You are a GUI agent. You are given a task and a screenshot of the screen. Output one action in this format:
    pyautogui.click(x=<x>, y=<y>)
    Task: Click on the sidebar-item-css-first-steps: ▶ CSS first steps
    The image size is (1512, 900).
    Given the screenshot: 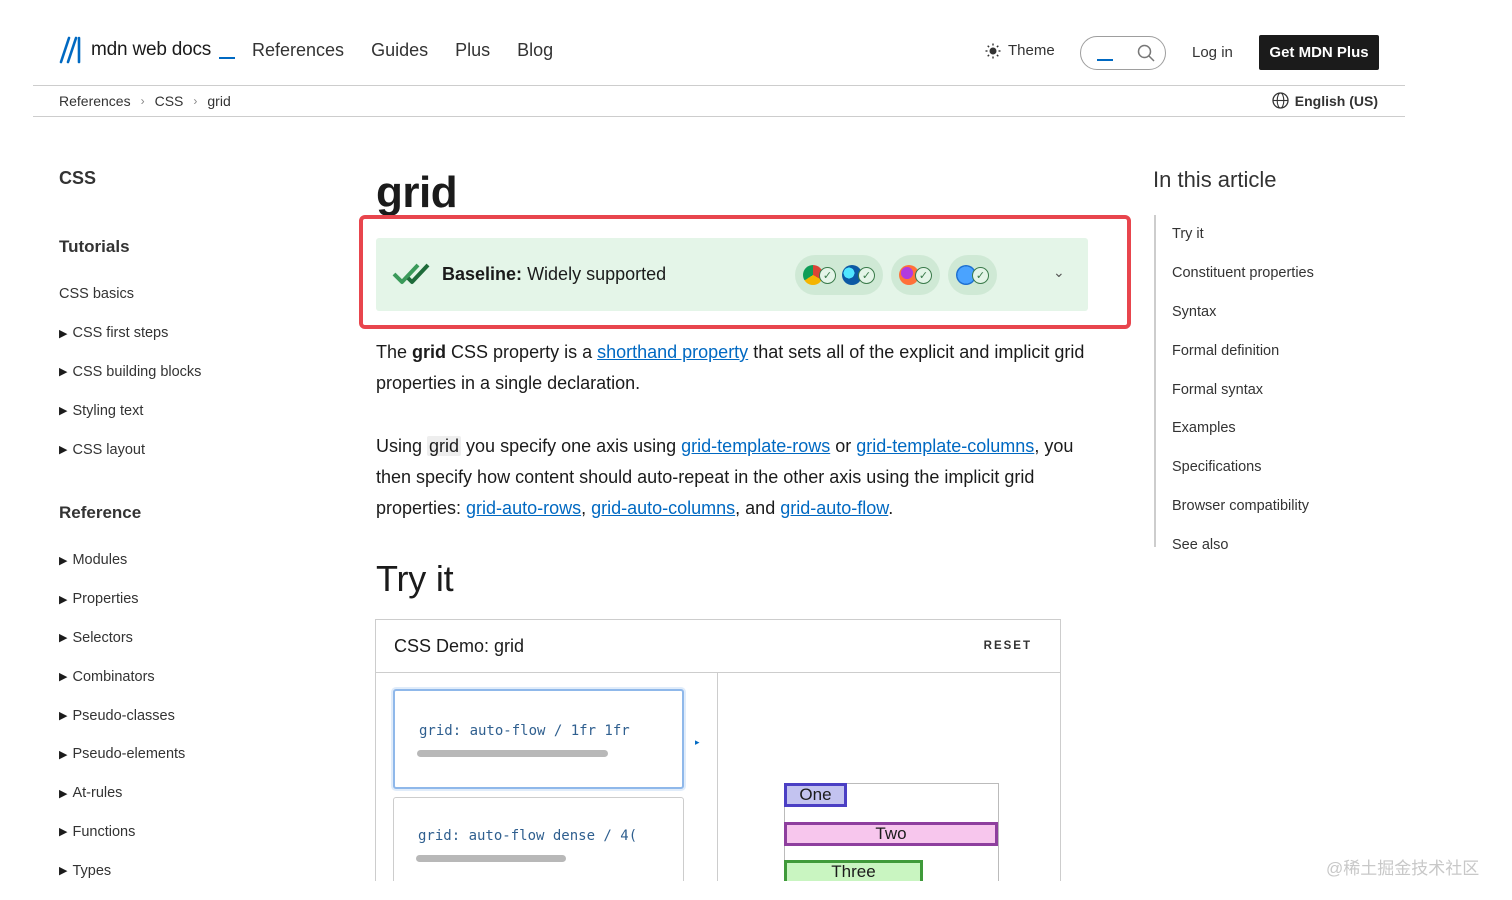 What is the action you would take?
    pyautogui.click(x=189, y=333)
    